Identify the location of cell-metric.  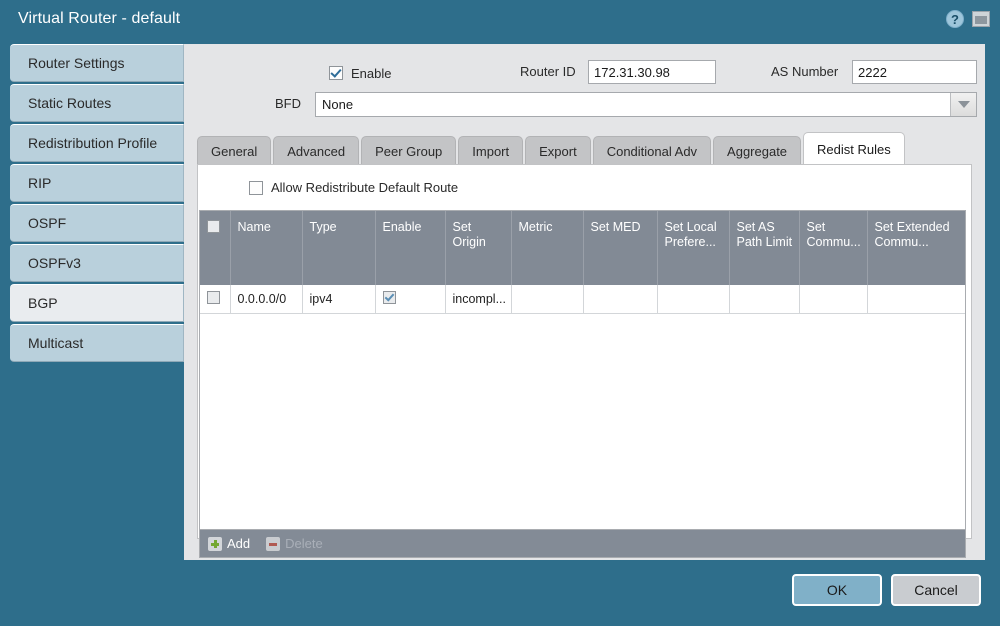
(547, 299).